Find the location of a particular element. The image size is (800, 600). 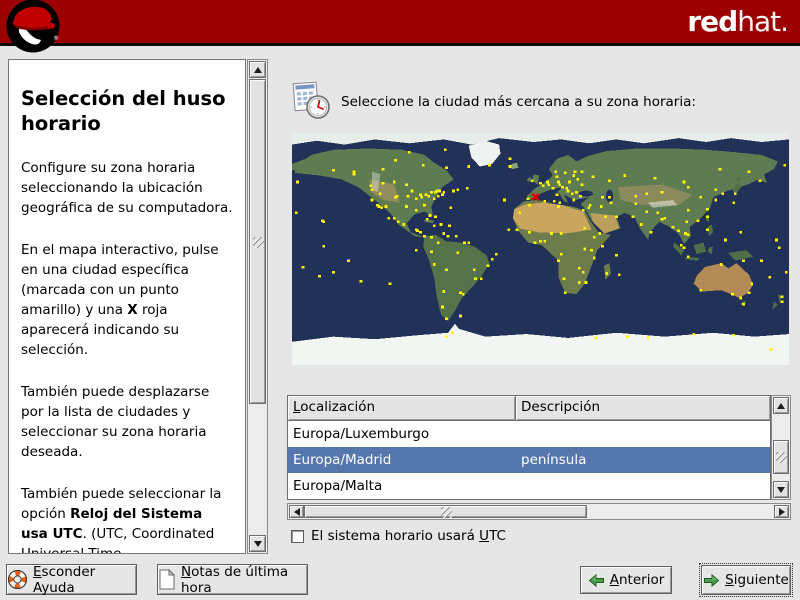

table-vertical-scrollbar is located at coordinates (781, 447).